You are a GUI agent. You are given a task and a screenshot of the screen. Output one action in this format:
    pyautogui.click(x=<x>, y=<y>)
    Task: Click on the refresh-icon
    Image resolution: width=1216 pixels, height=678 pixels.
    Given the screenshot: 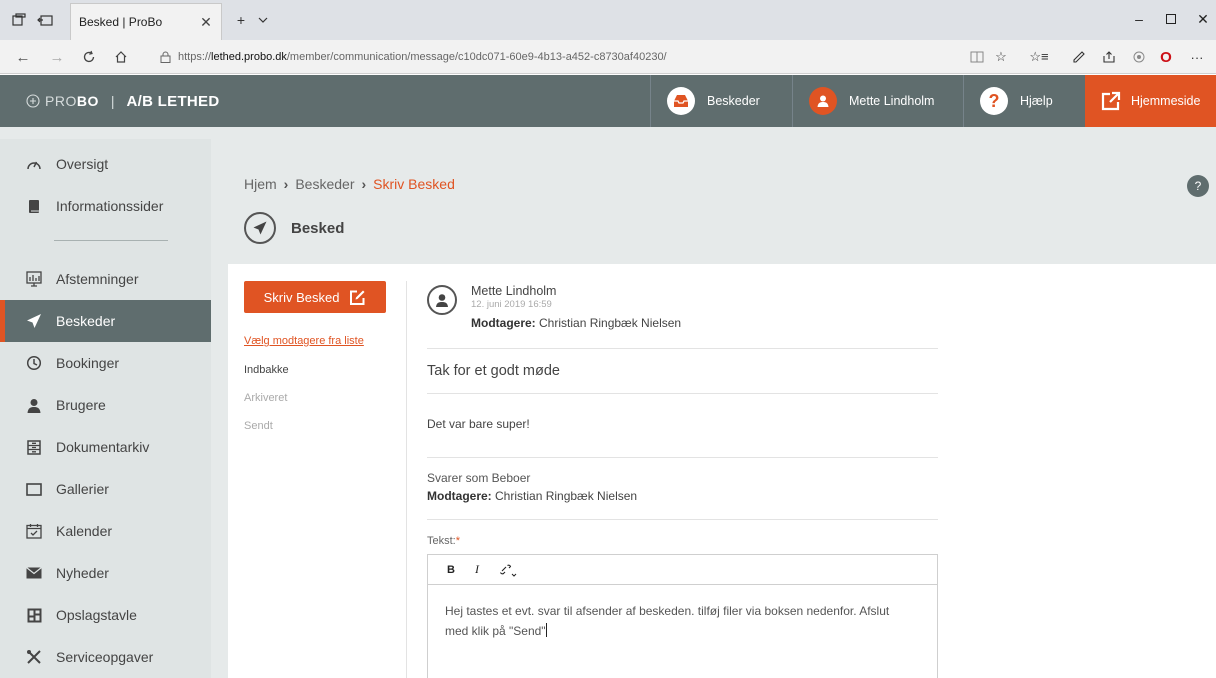 What is the action you would take?
    pyautogui.click(x=89, y=57)
    